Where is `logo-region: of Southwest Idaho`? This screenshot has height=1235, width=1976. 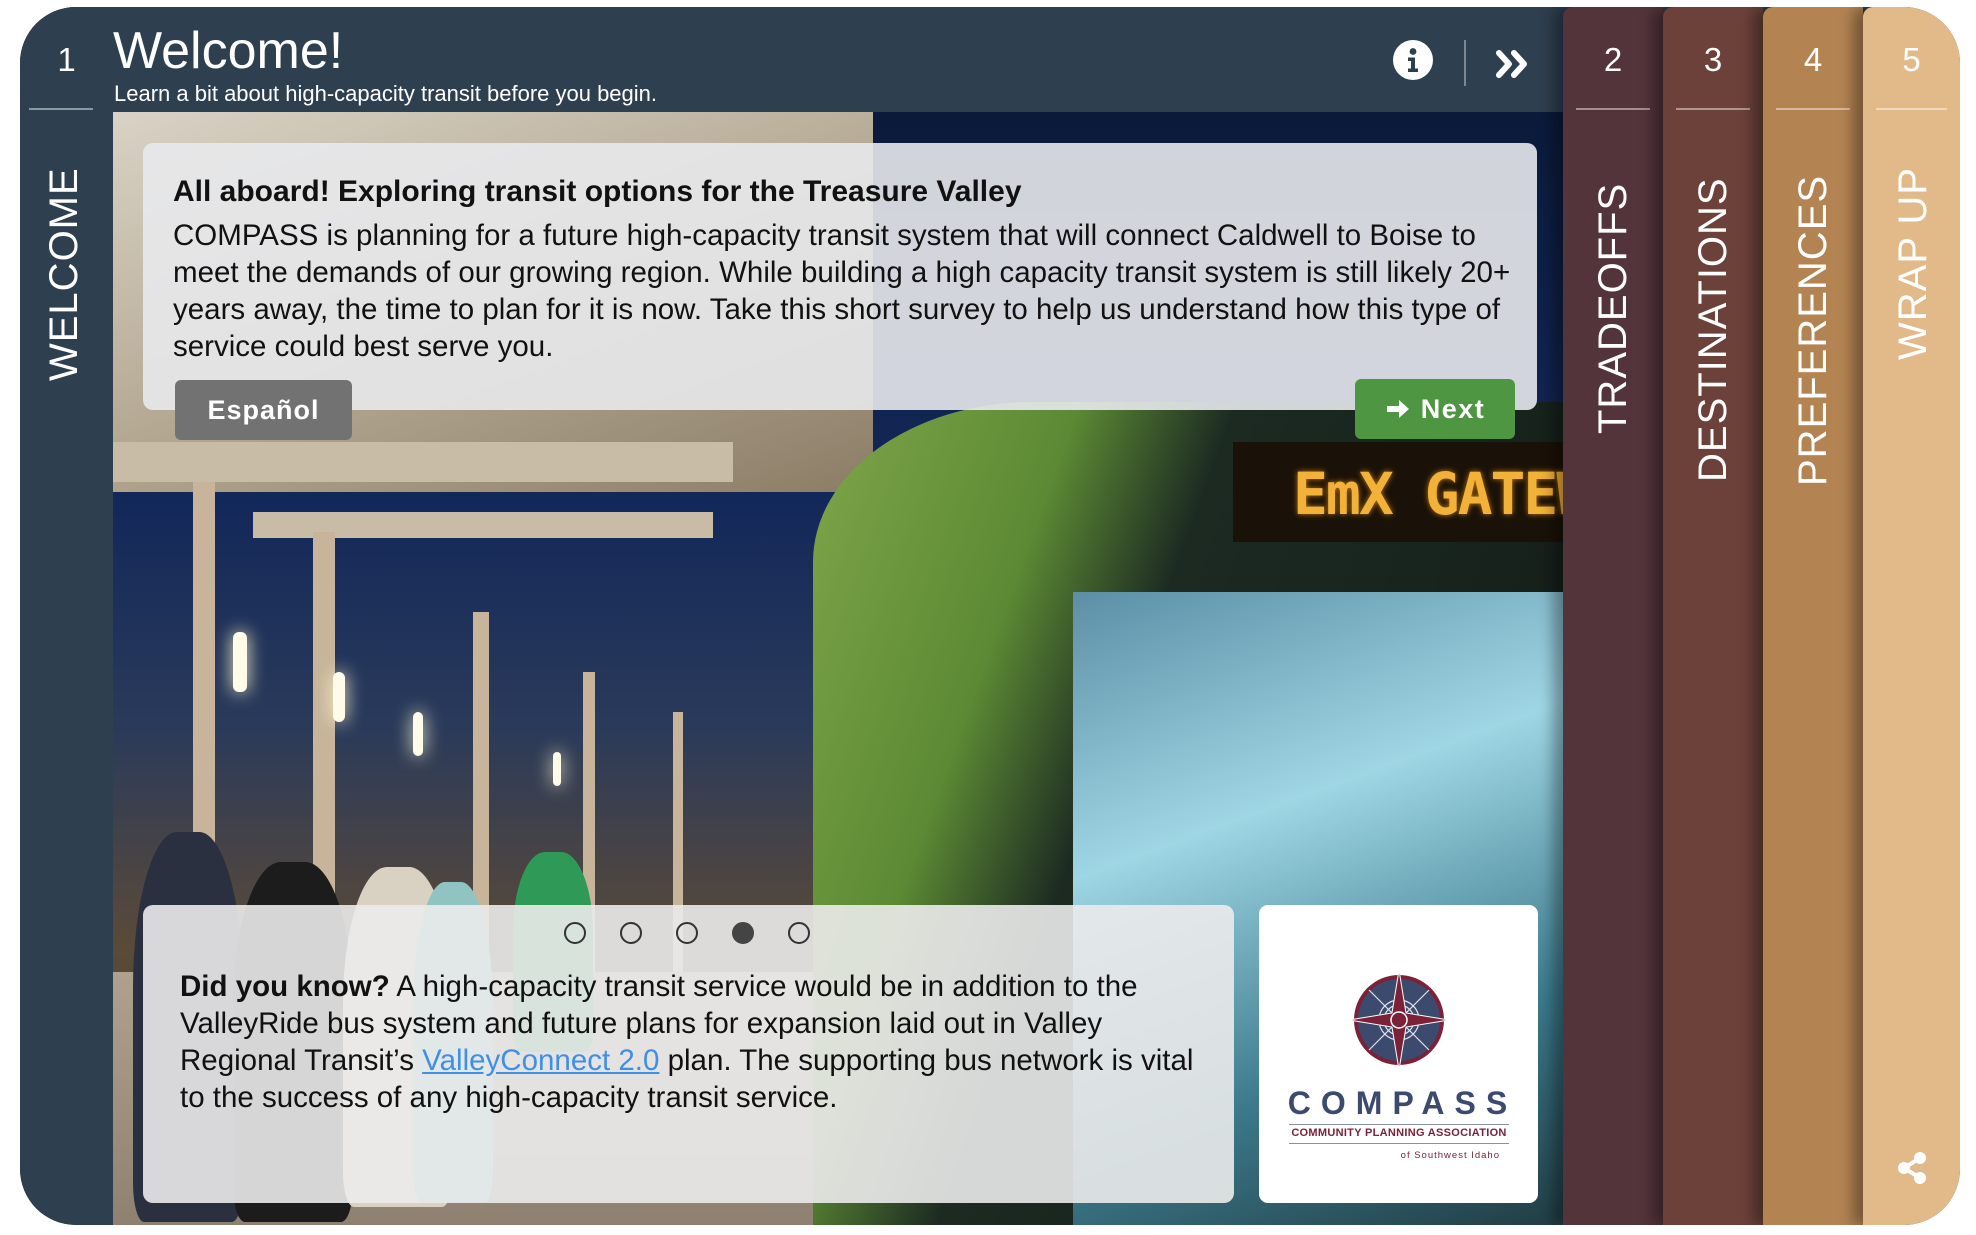 logo-region: of Southwest Idaho is located at coordinates (1450, 1155).